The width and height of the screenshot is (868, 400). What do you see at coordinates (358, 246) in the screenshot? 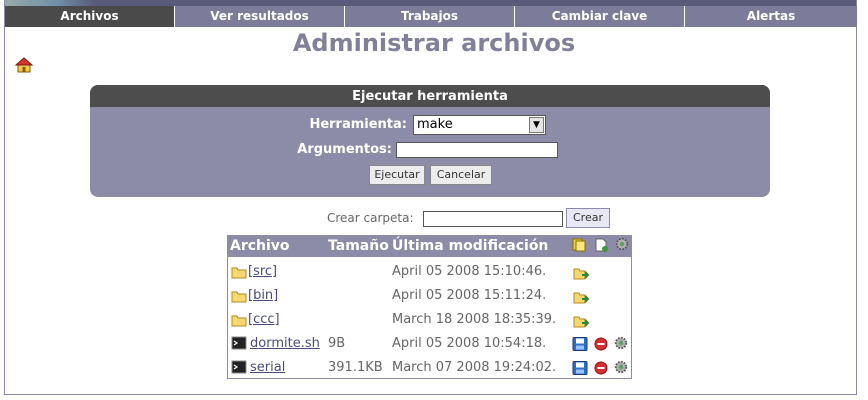
I see `col-size-header: Tamaño` at bounding box center [358, 246].